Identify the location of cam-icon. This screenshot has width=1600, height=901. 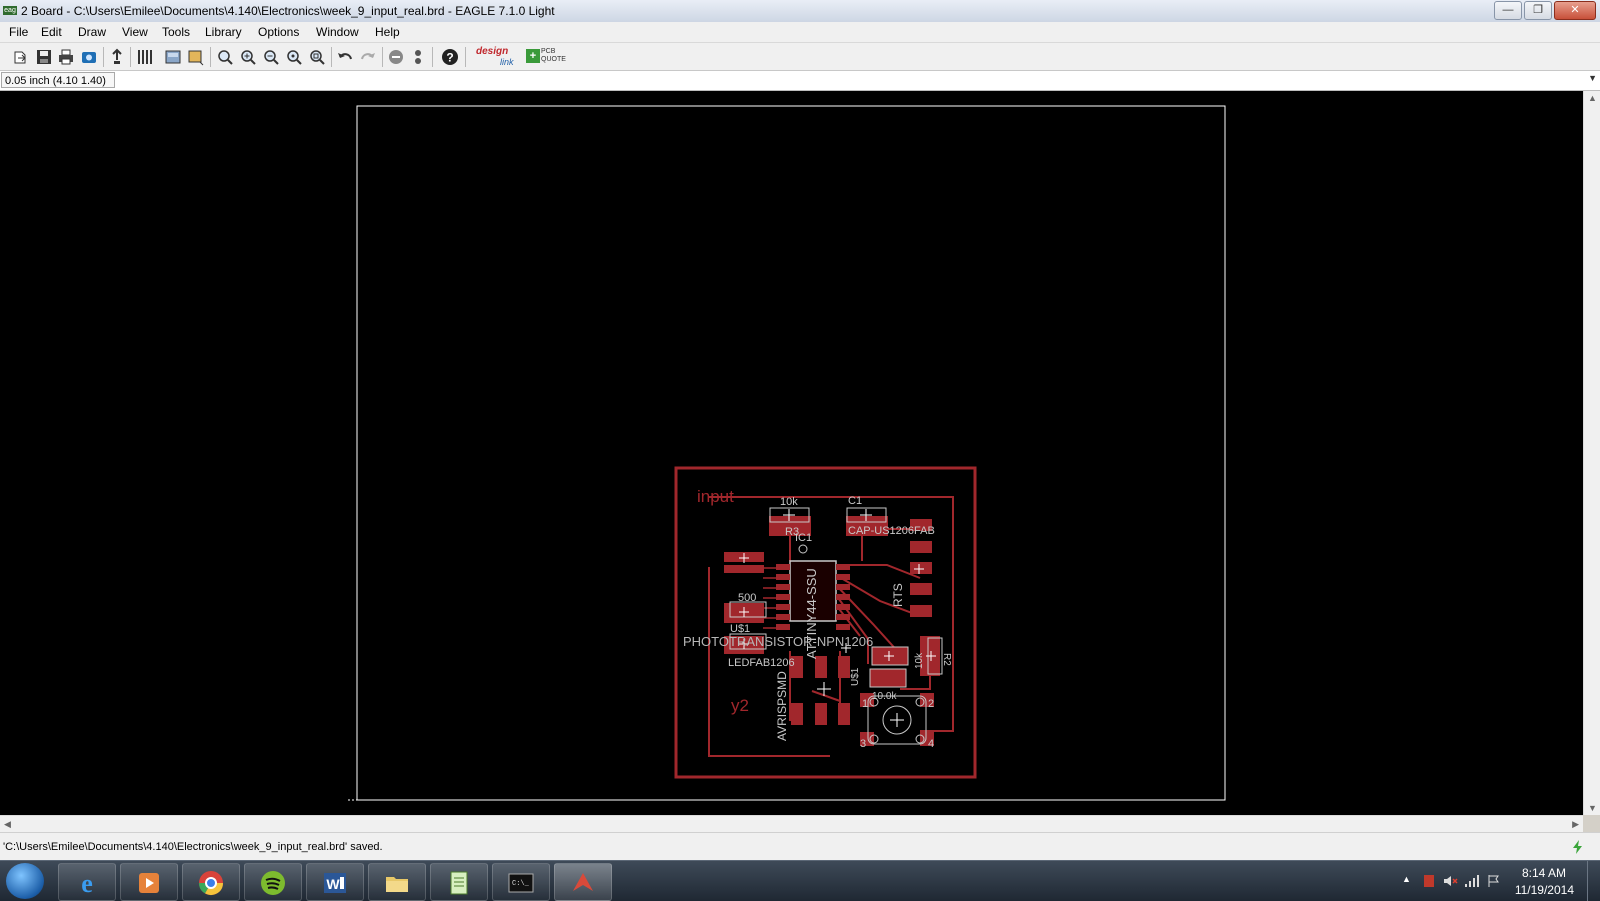
(89, 57).